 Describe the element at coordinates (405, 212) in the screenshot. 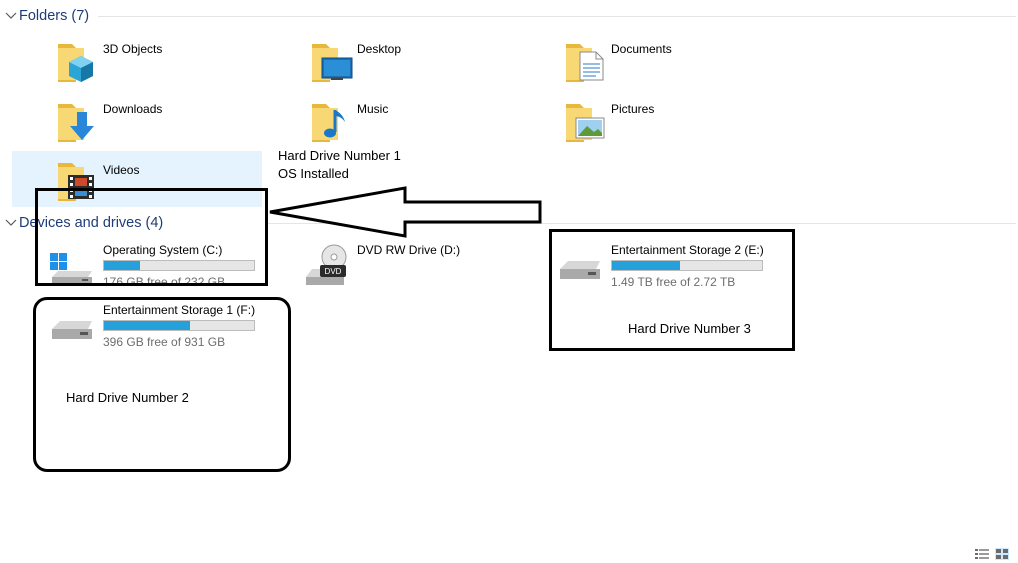

I see `annotation-arrow` at that location.